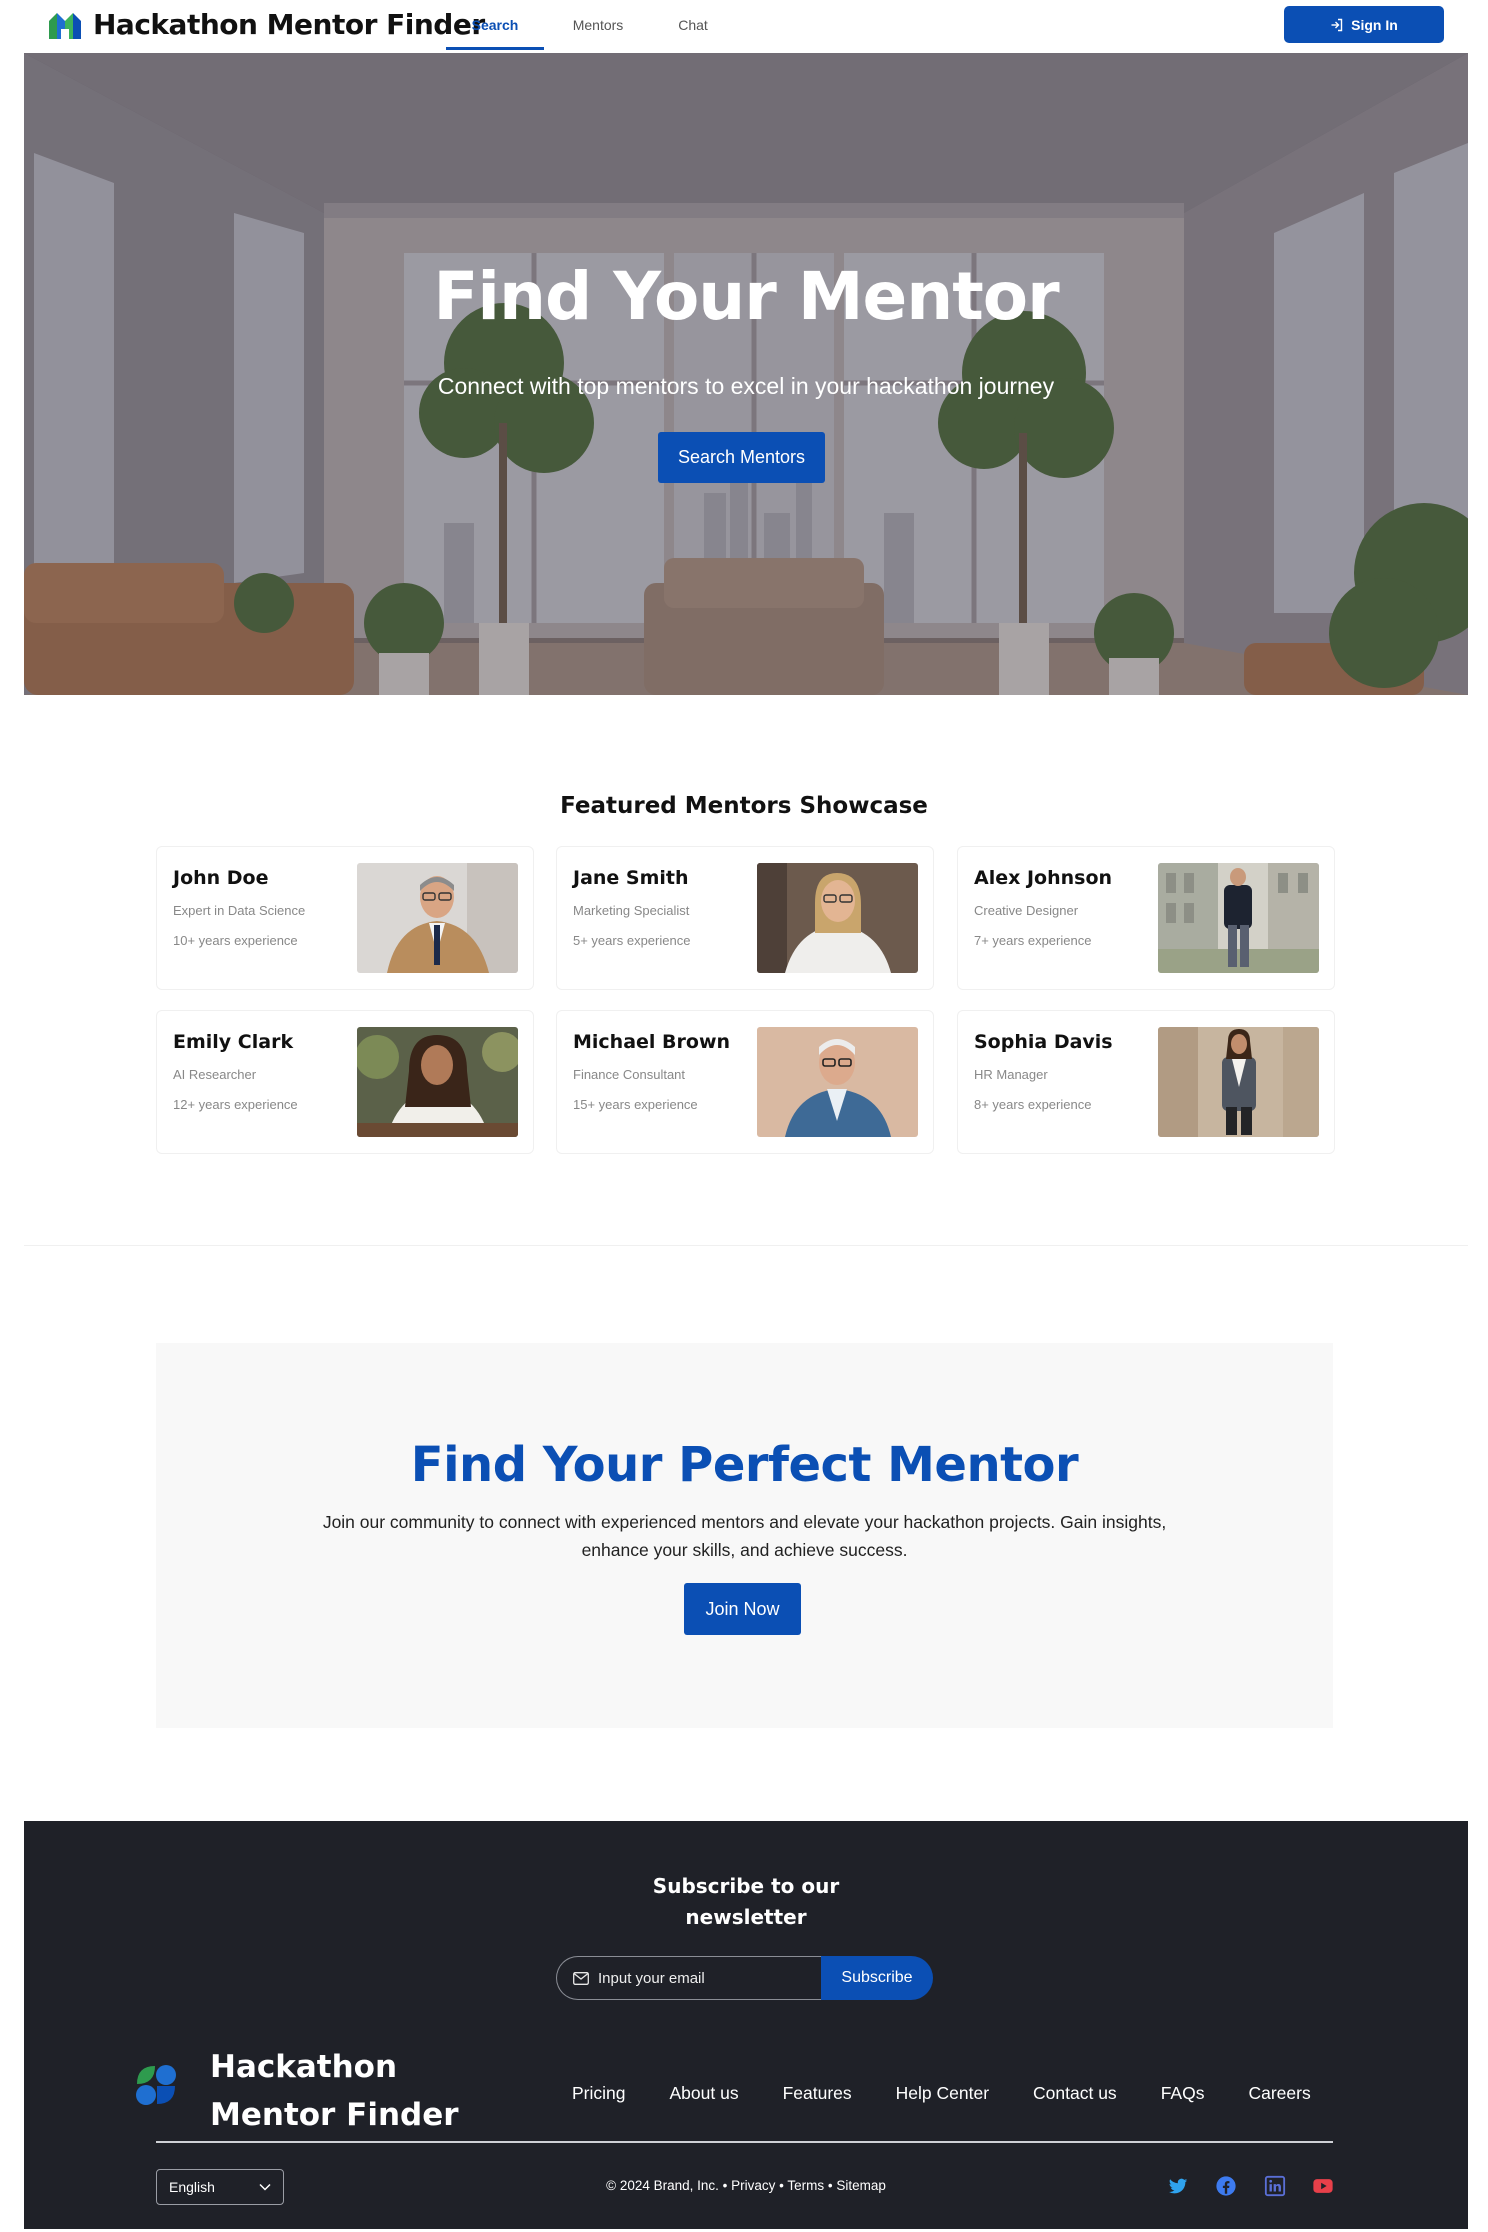 The width and height of the screenshot is (1488, 2232). Describe the element at coordinates (235, 1104) in the screenshot. I see `mentor-experience: 12+ years experience` at that location.